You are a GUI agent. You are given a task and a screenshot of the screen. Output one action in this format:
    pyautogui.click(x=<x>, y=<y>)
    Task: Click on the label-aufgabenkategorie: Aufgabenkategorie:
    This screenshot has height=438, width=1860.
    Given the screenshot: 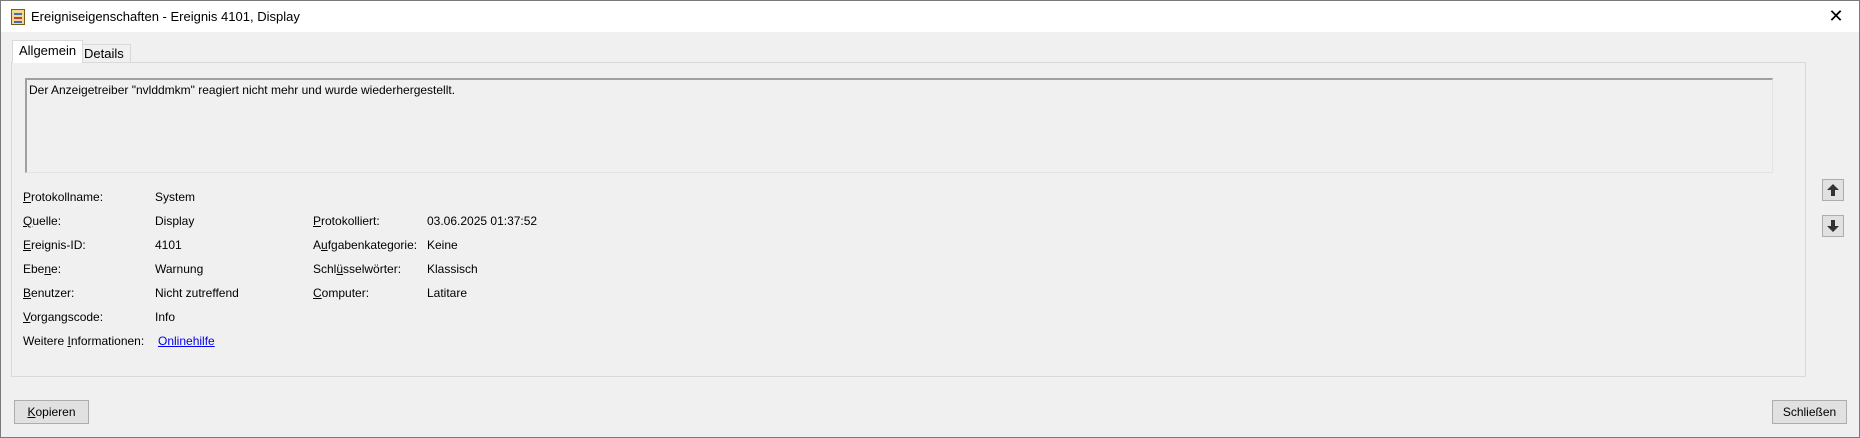 What is the action you would take?
    pyautogui.click(x=365, y=245)
    